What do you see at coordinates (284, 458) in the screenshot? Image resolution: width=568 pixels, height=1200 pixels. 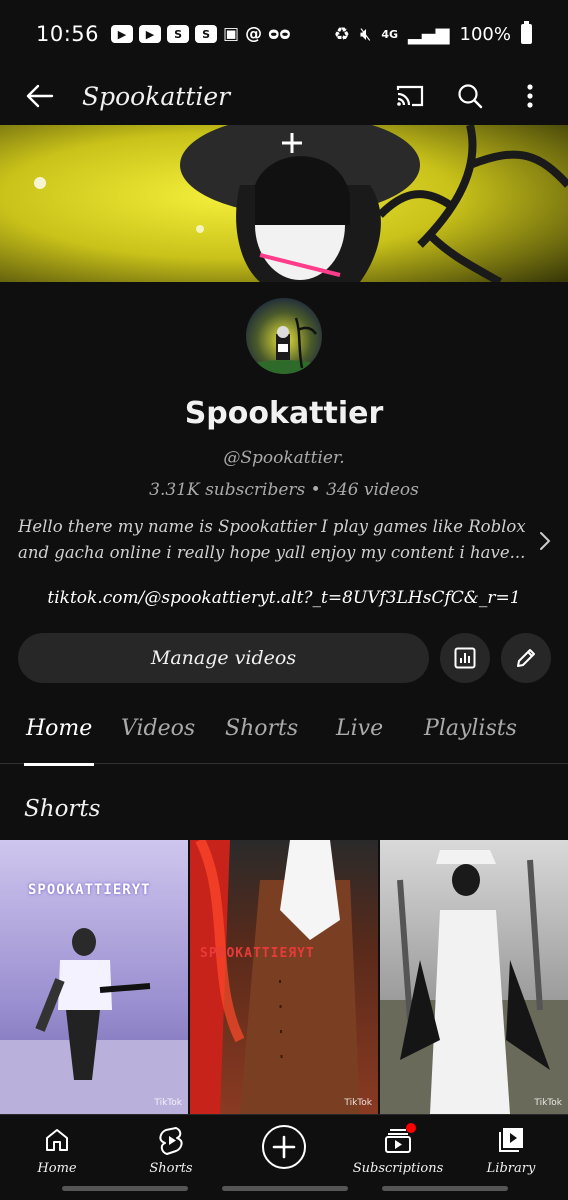 I see `channel-handle: @Spookattier.` at bounding box center [284, 458].